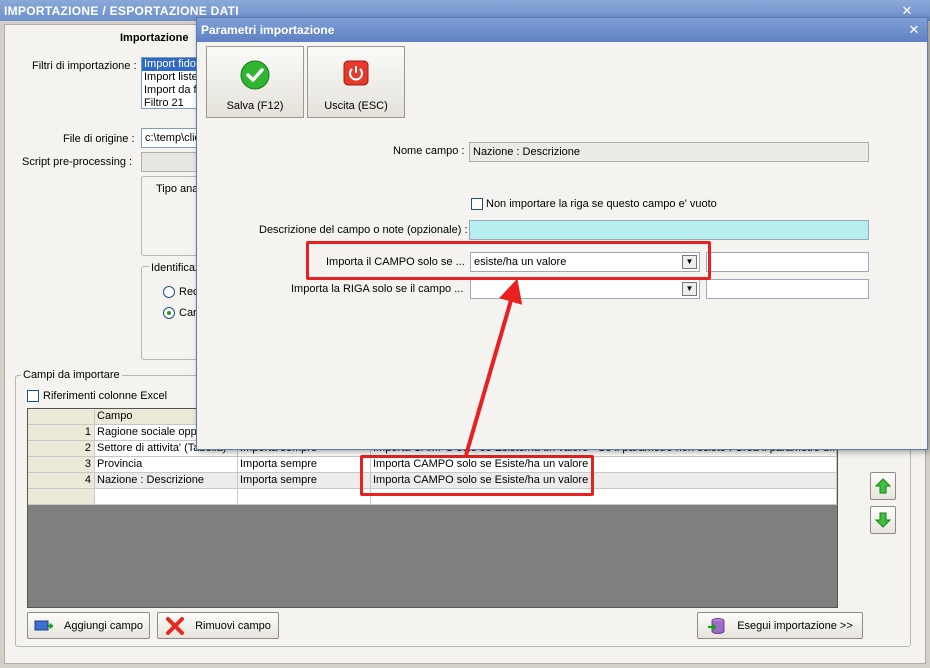  I want to click on annotation-arrow, so click(493, 367).